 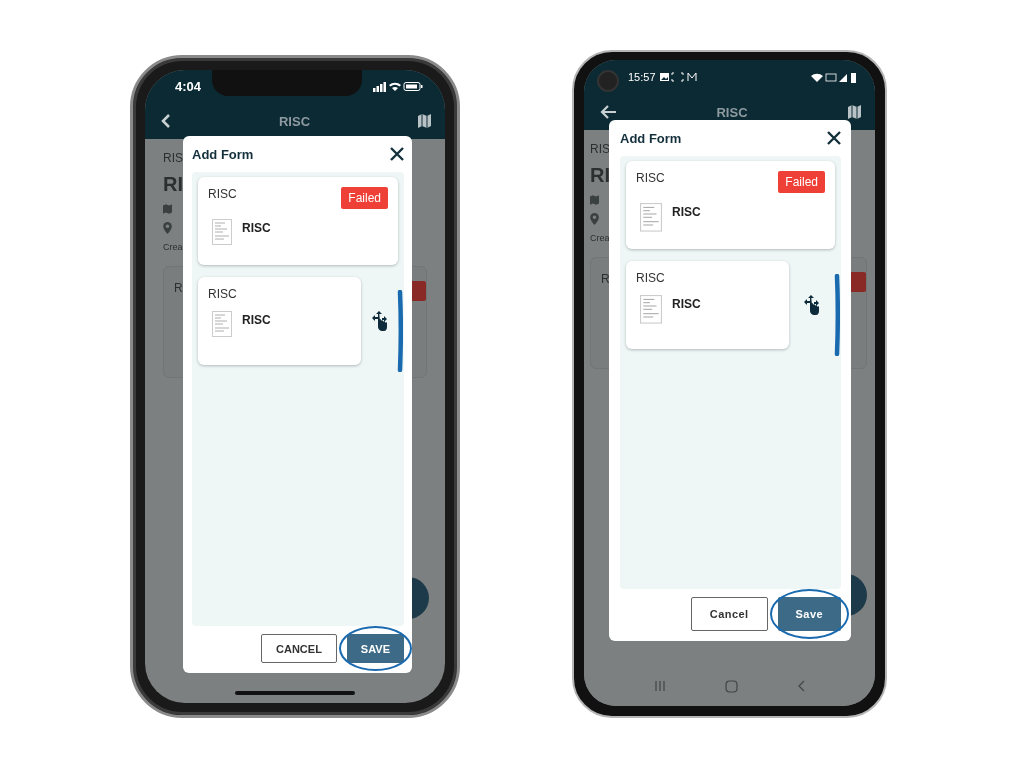 I want to click on save-button: SAVE, so click(x=375, y=648).